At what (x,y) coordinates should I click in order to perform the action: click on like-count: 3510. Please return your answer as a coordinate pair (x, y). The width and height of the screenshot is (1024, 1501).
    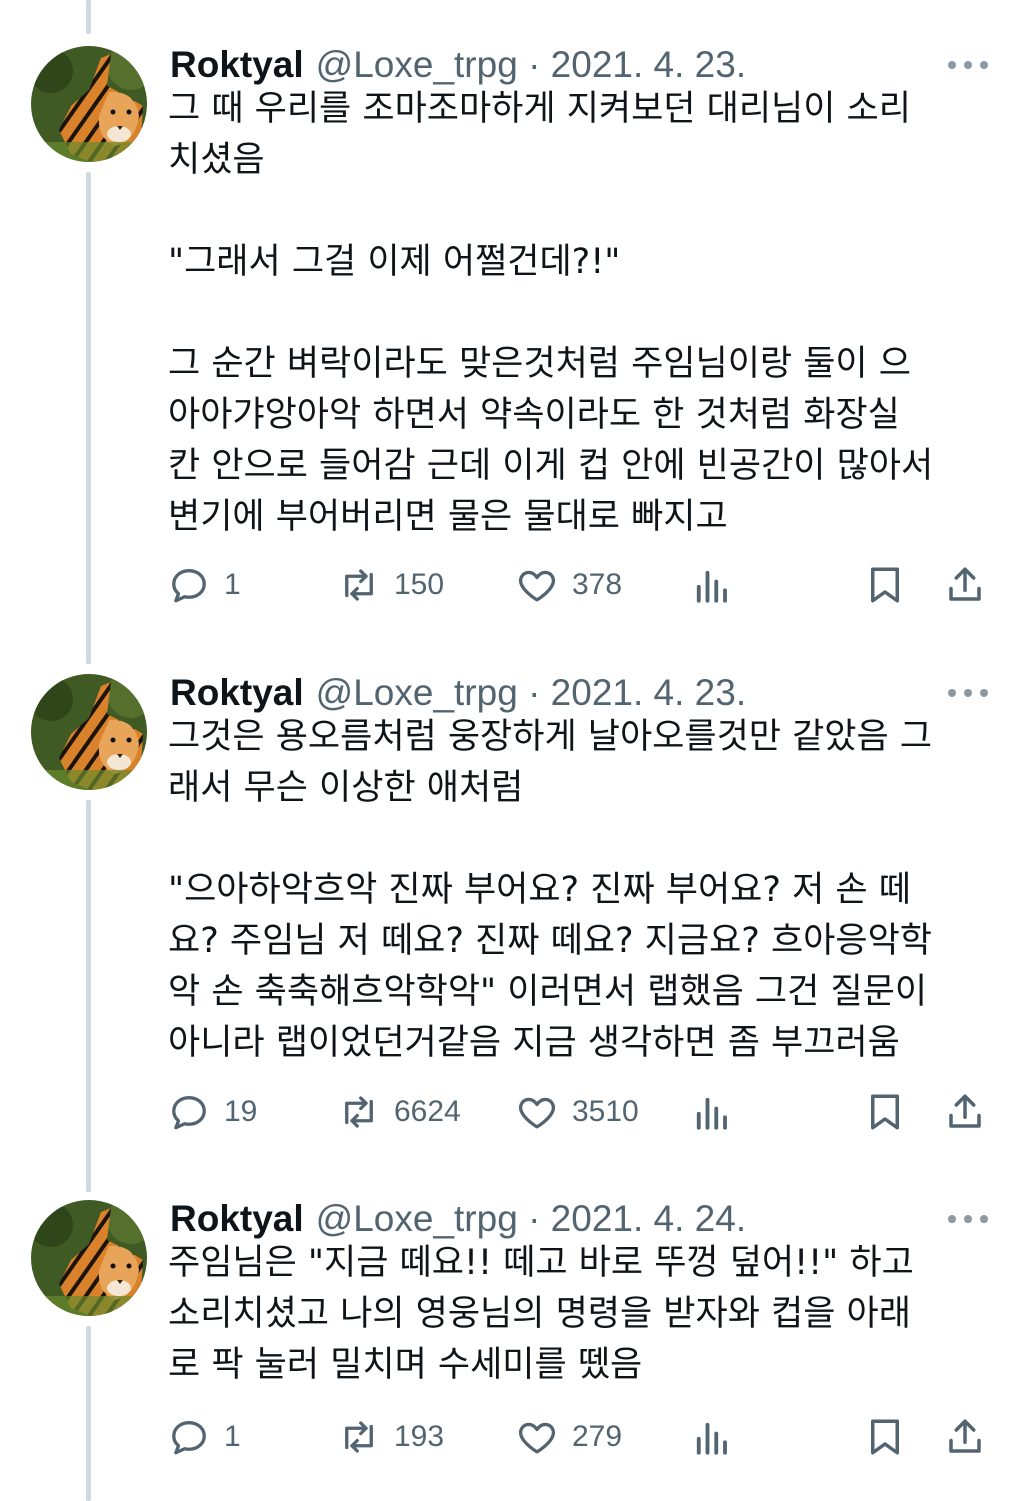
    Looking at the image, I should click on (605, 1111).